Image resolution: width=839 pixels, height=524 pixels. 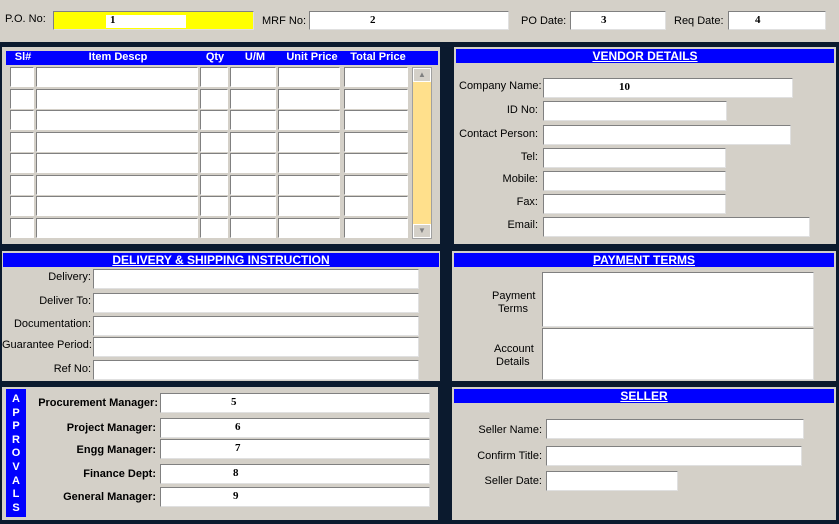 I want to click on deliver-to-label: Deliver To:, so click(x=65, y=301).